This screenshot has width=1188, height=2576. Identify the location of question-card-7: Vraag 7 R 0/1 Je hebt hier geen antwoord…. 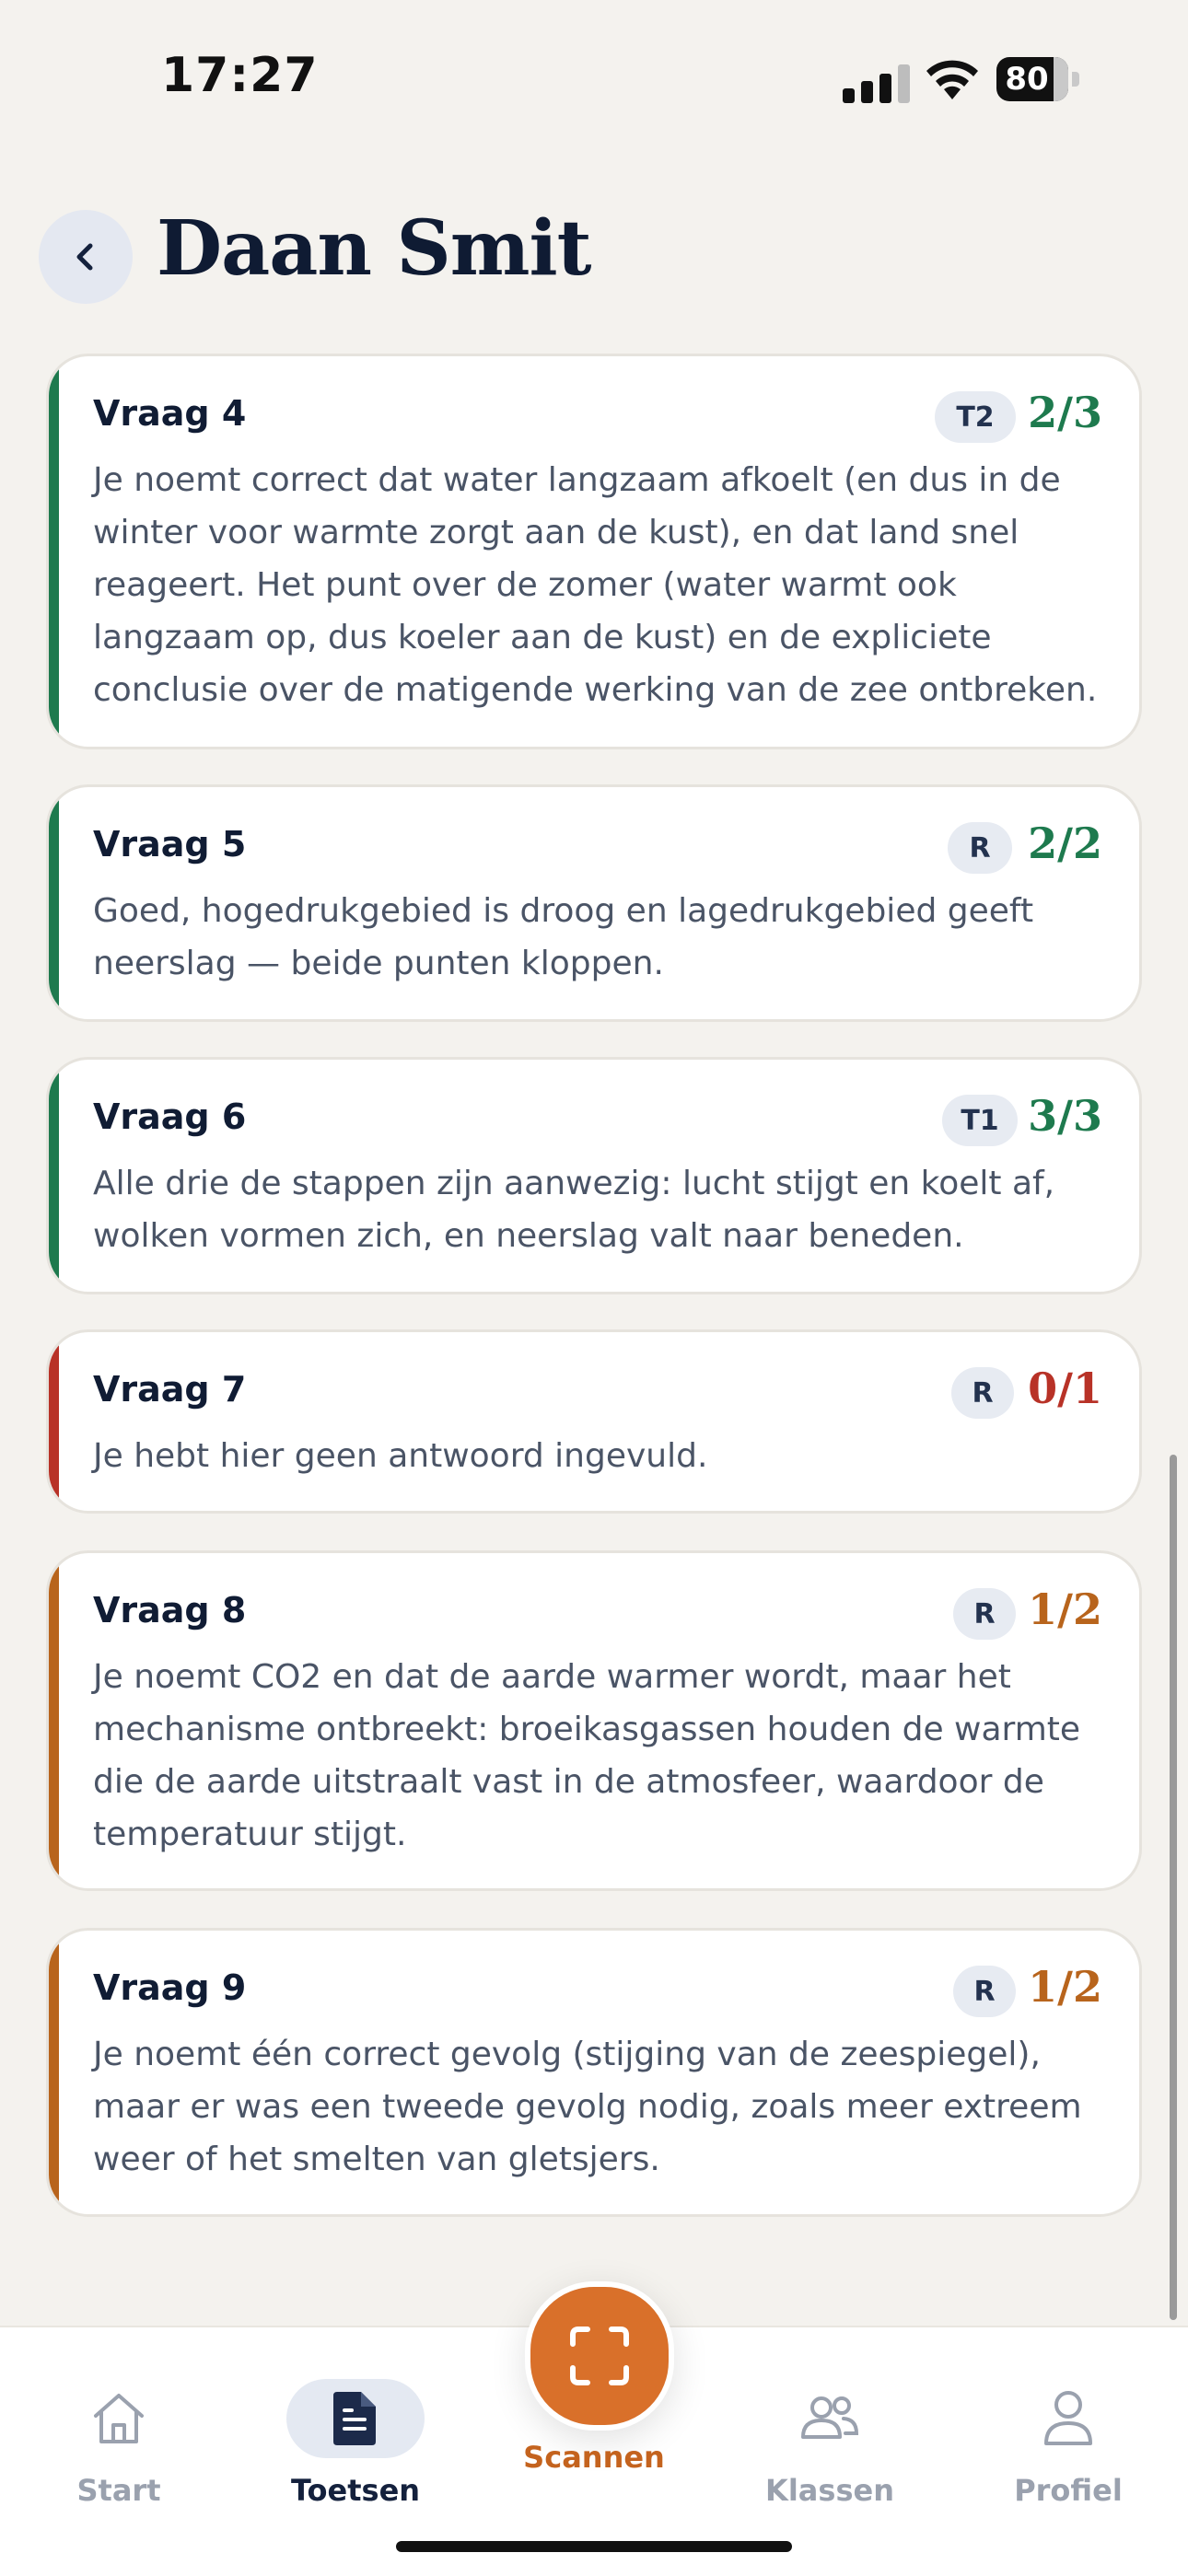
(594, 1421).